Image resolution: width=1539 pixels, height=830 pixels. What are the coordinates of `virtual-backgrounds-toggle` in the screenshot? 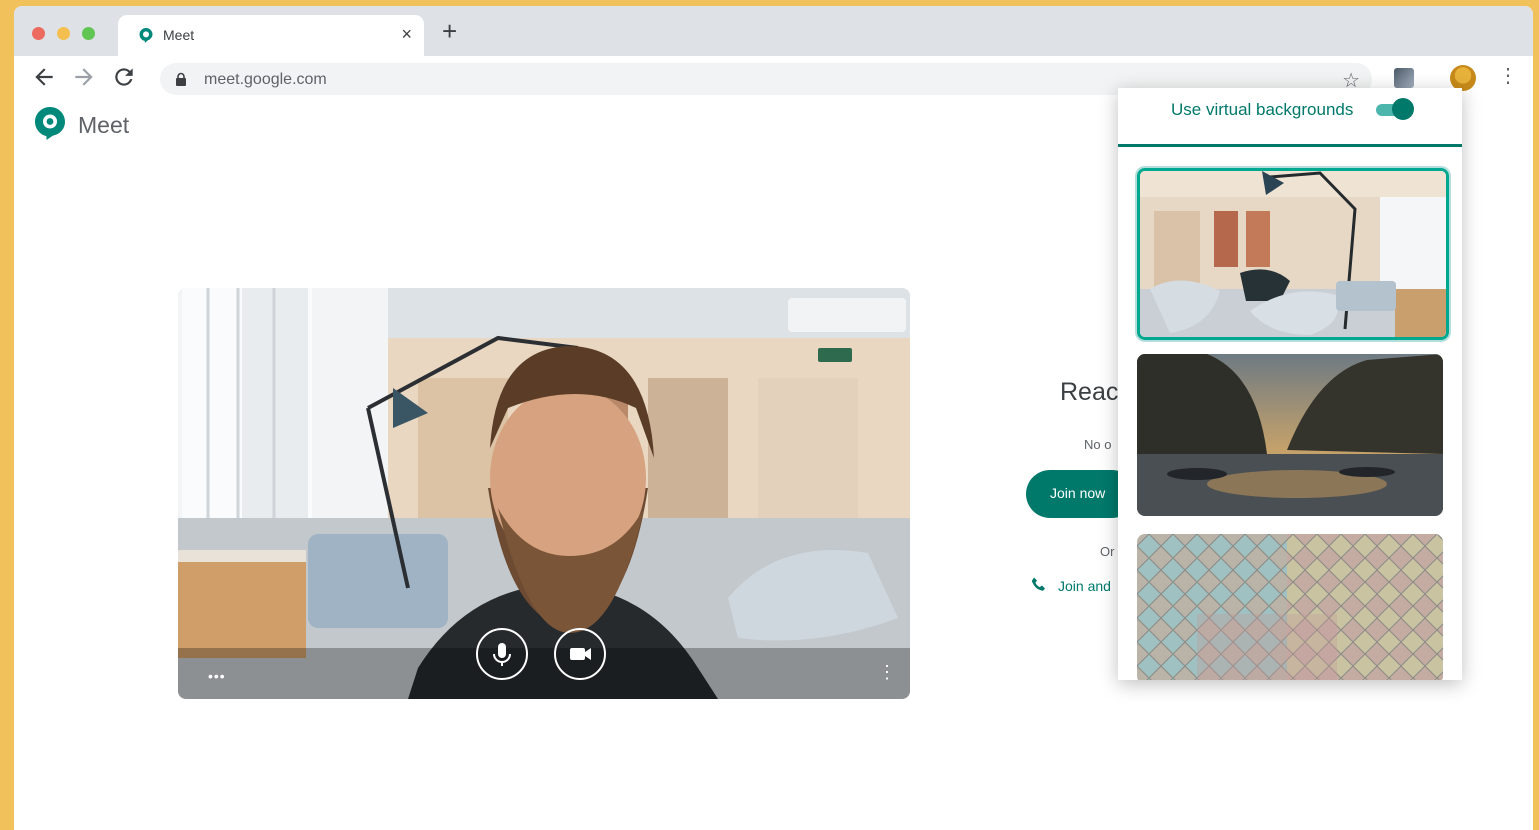 It's located at (1396, 110).